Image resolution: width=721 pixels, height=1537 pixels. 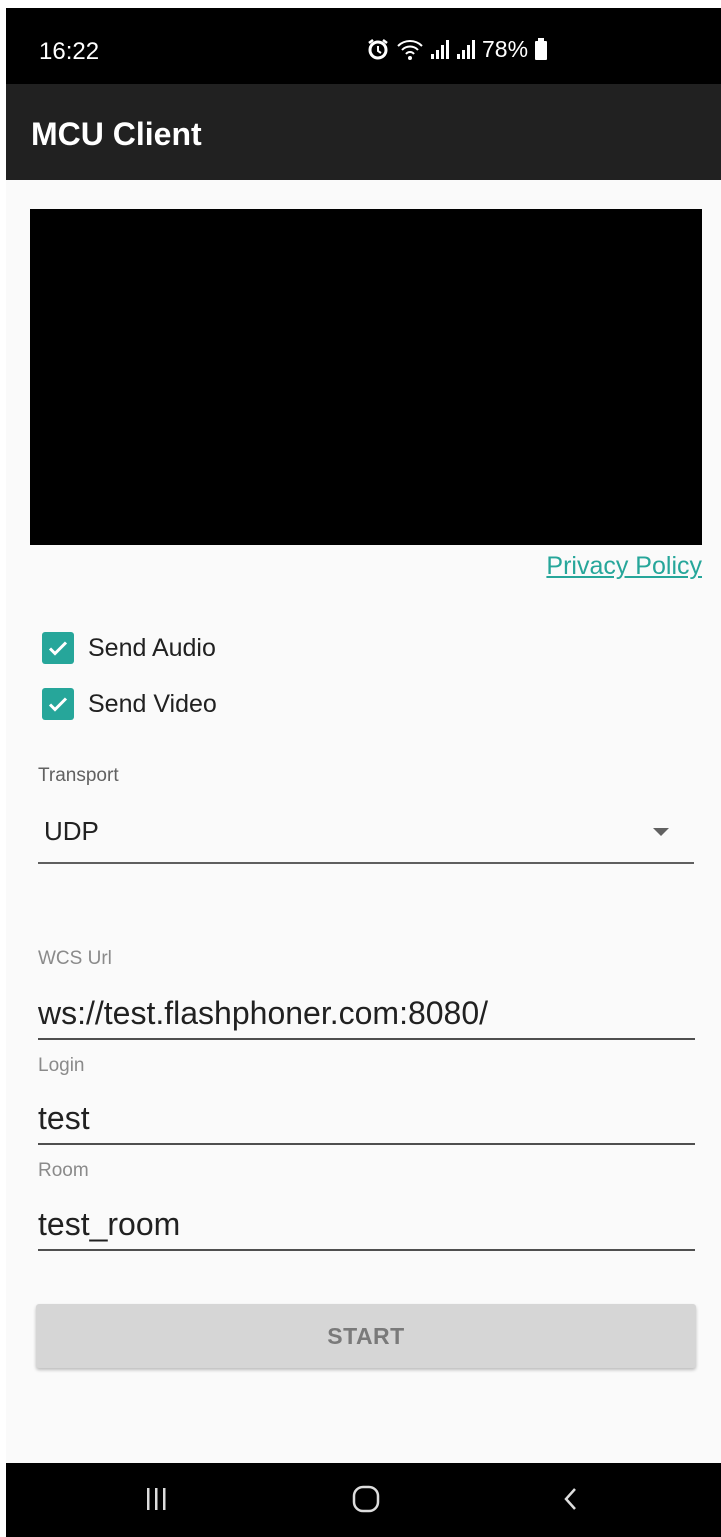 I want to click on transport-dropdown: UDP, so click(x=366, y=837).